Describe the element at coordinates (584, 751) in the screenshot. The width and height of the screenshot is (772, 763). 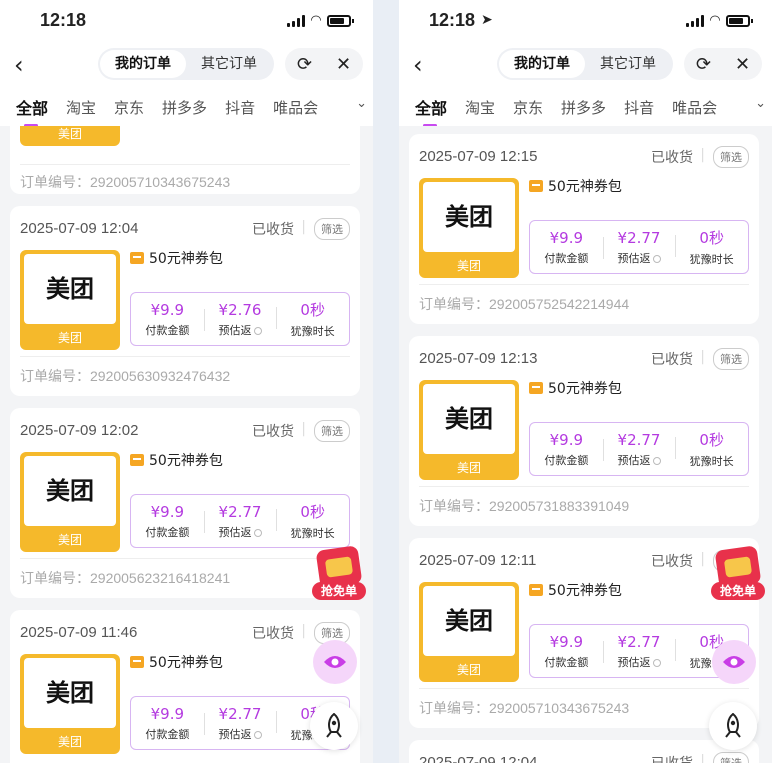
I see `order-card: 2025-07-09 12:04 已收货 筛选` at that location.